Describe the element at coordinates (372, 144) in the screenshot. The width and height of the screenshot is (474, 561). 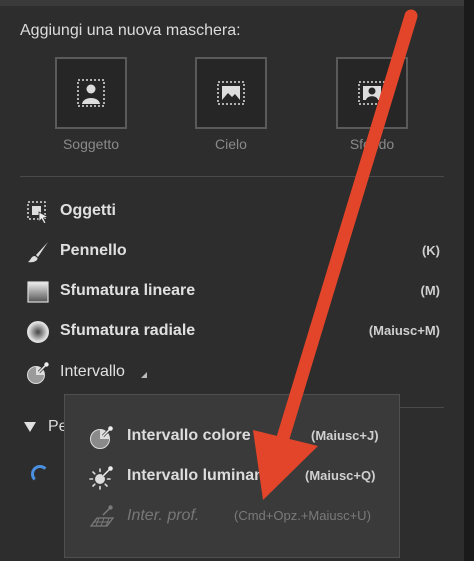
I see `background-tile-label: Sfondo` at that location.